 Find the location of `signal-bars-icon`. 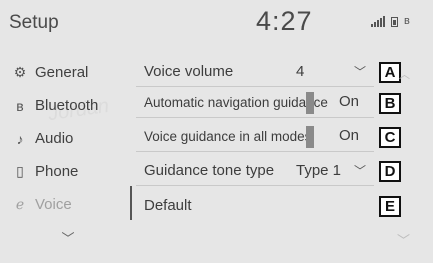

signal-bars-icon is located at coordinates (378, 21).